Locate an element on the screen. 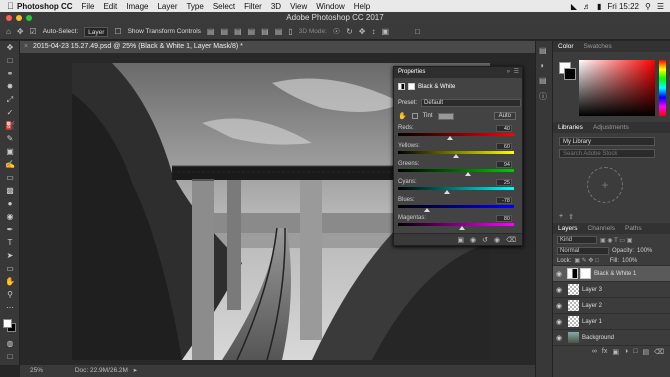 Image resolution: width=670 pixels, height=377 pixels. background-swatch is located at coordinates (570, 74).